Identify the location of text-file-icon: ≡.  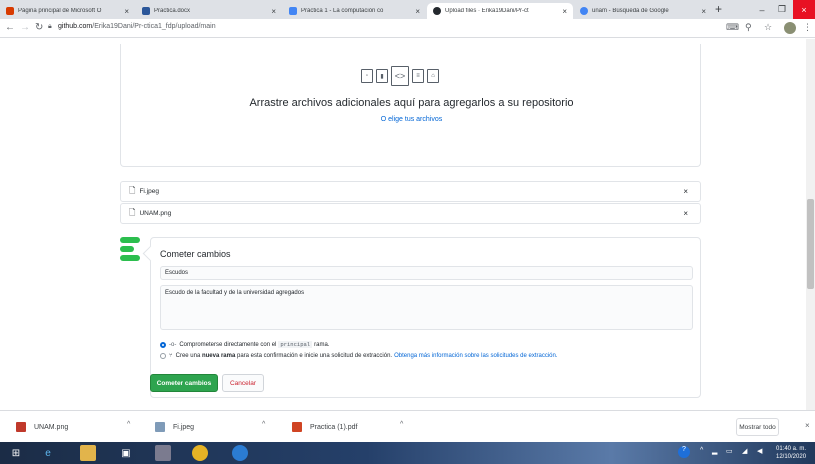
(418, 76).